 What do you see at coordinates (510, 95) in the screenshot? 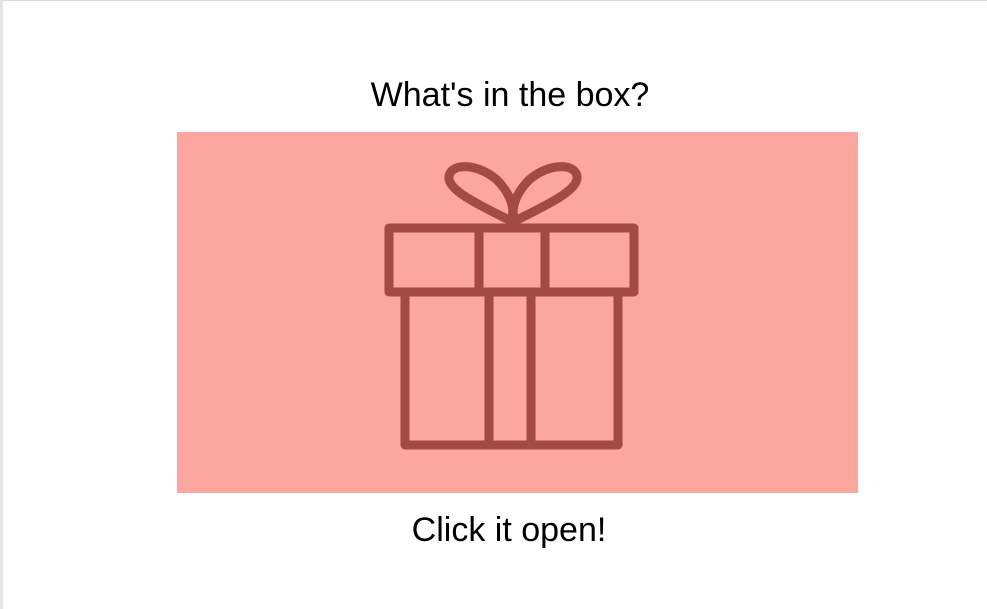
I see `page-heading: What's in the box?` at bounding box center [510, 95].